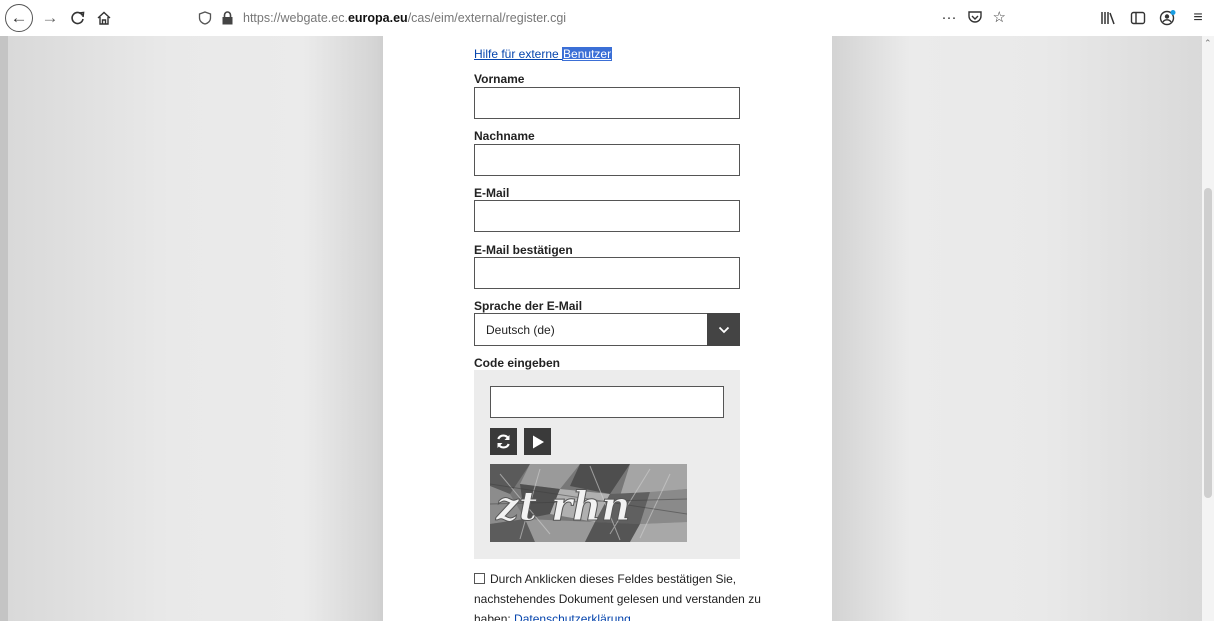  I want to click on home-button, so click(104, 18).